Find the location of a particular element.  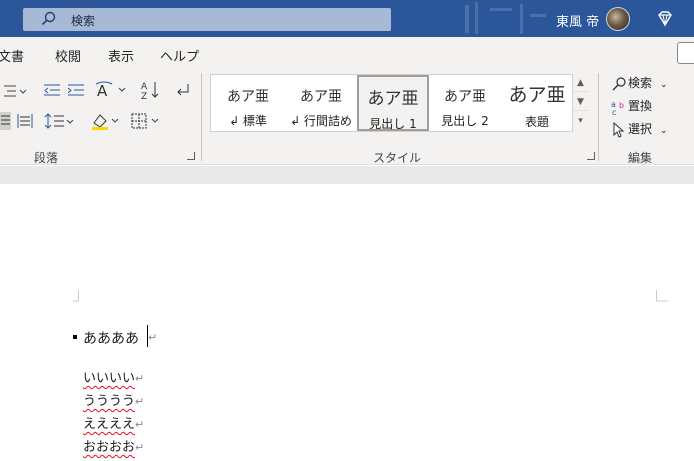

line-text: ええええ is located at coordinates (109, 424).